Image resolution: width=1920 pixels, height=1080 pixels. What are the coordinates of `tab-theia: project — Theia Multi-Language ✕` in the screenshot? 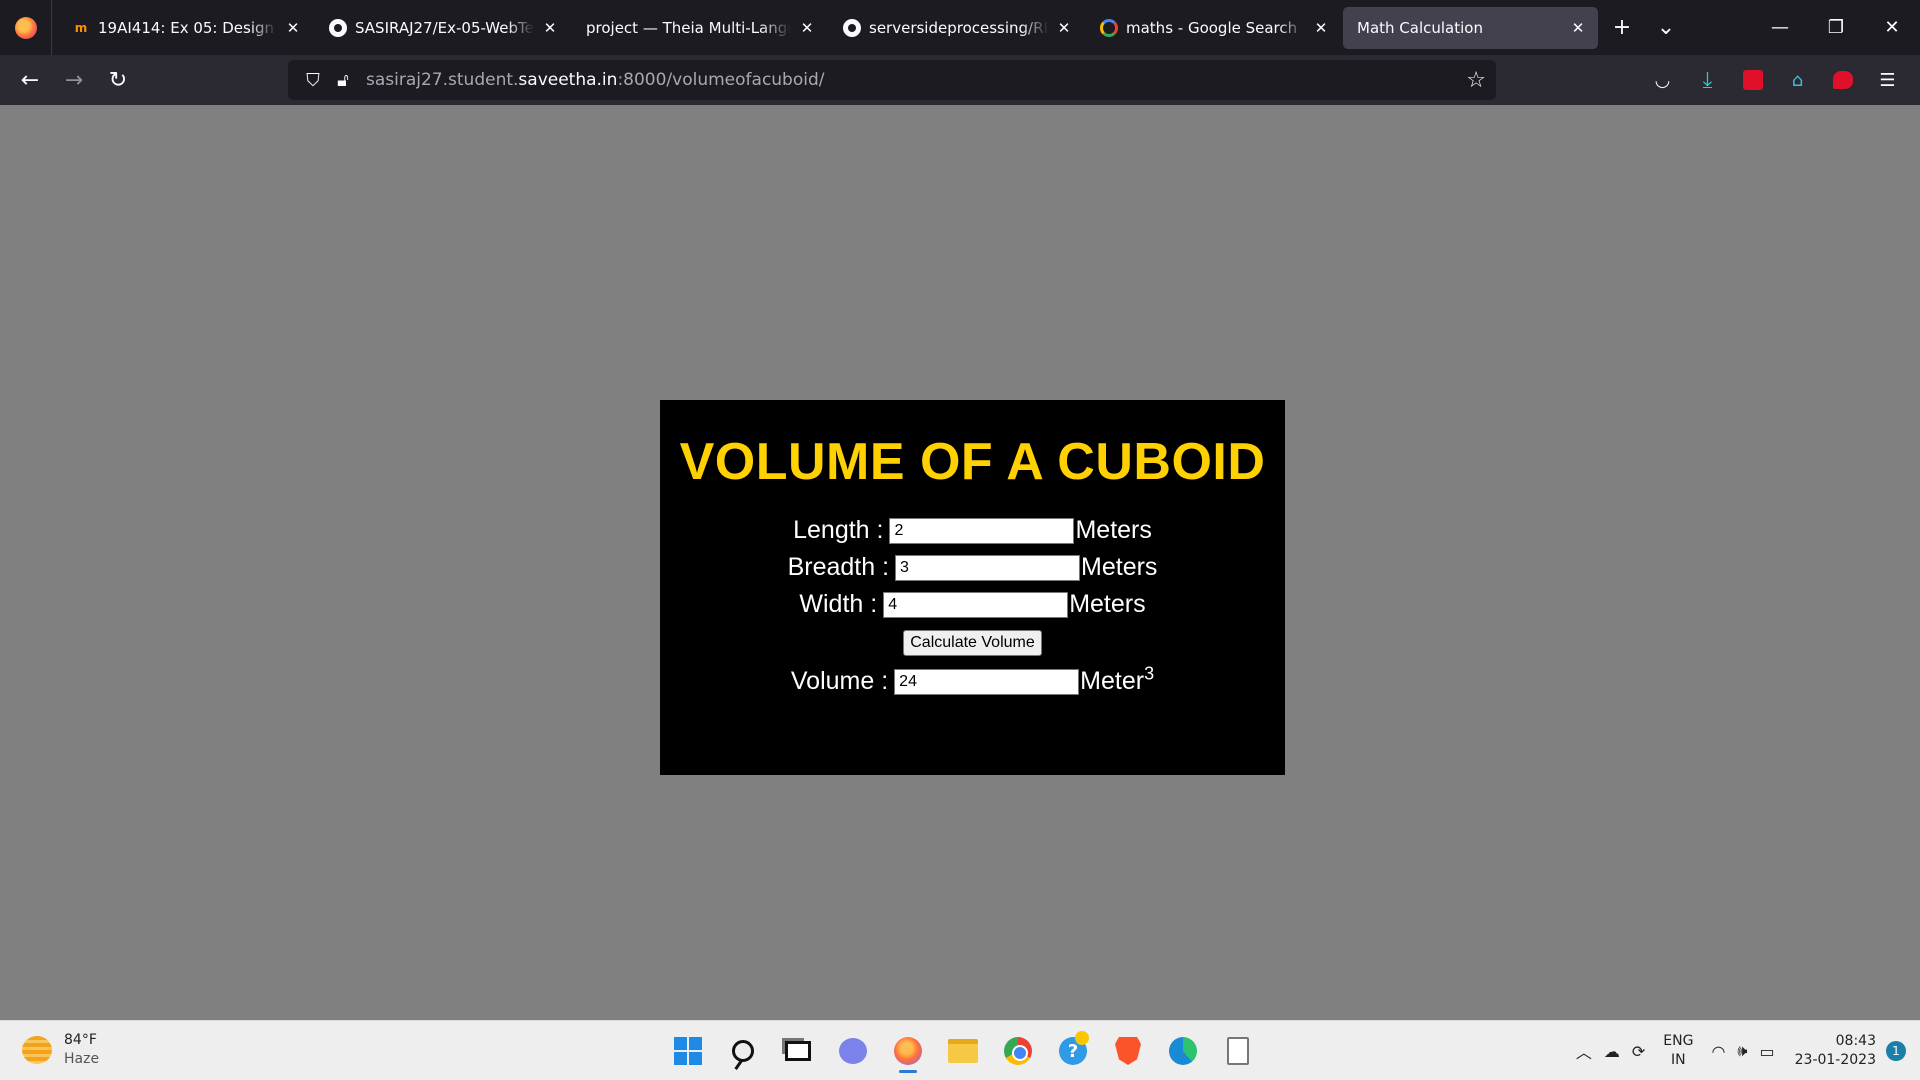 It's located at (699, 28).